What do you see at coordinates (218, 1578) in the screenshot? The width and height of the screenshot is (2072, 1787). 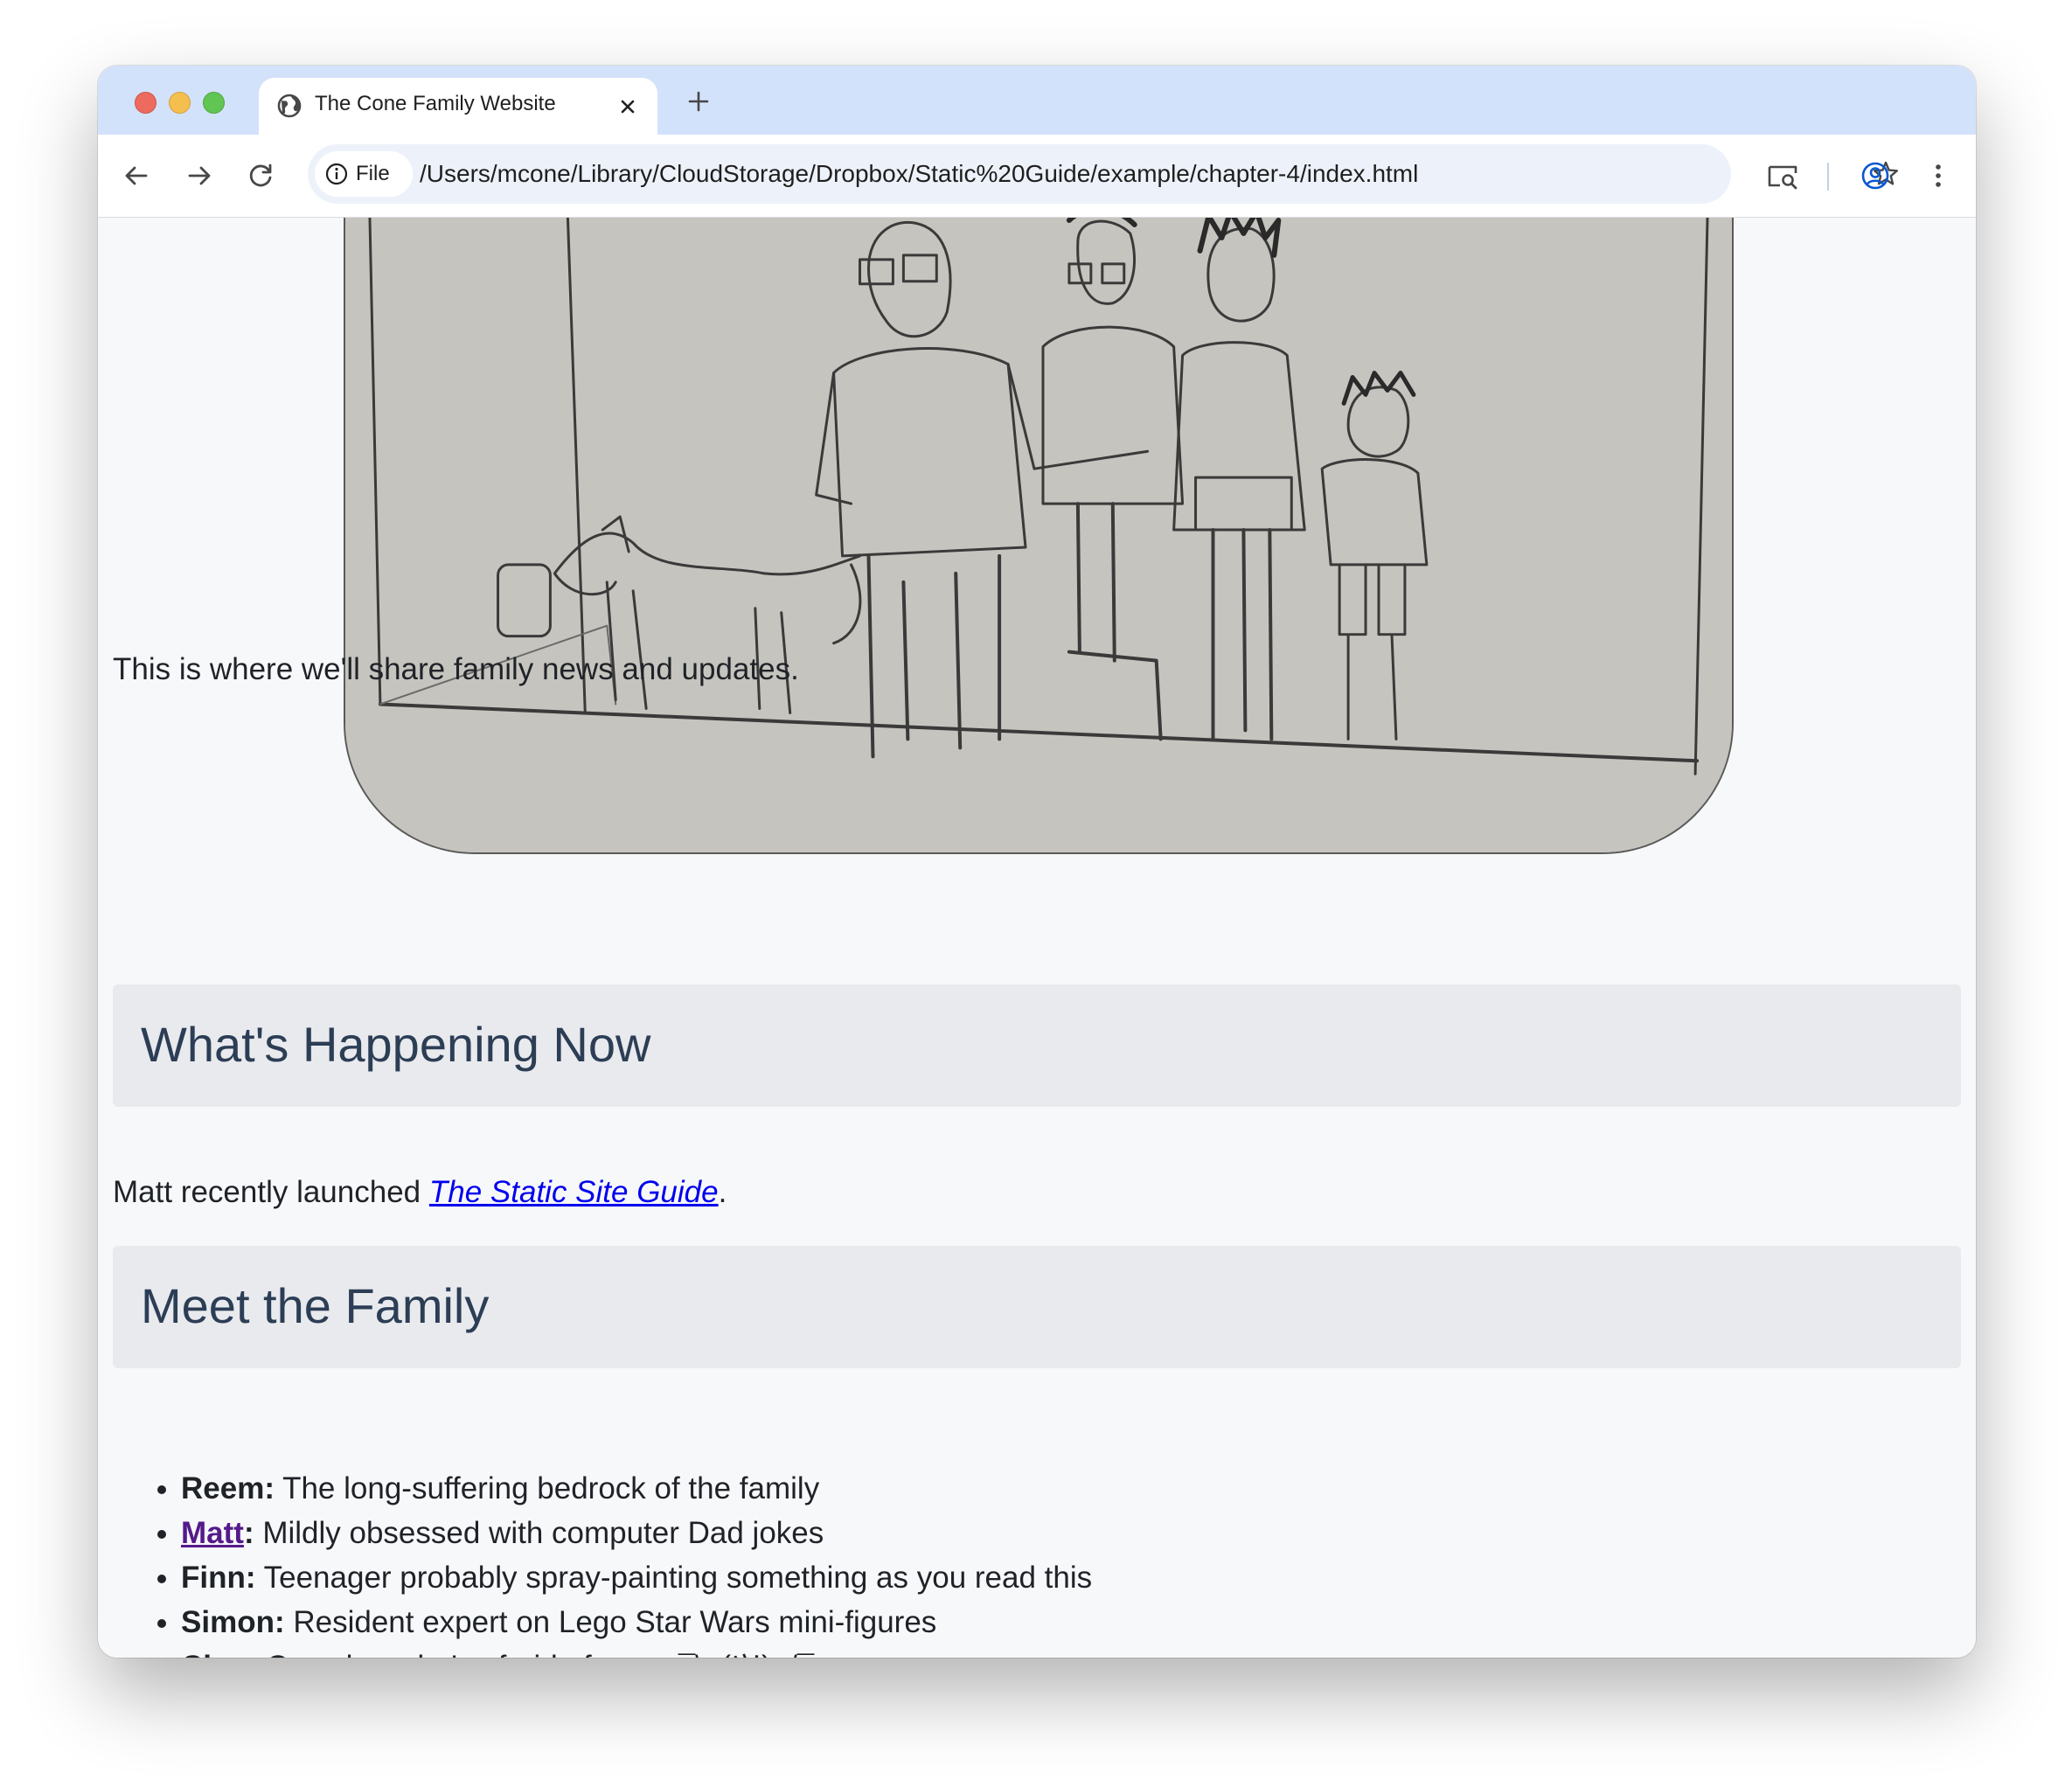 I see `member-name: Finn:` at bounding box center [218, 1578].